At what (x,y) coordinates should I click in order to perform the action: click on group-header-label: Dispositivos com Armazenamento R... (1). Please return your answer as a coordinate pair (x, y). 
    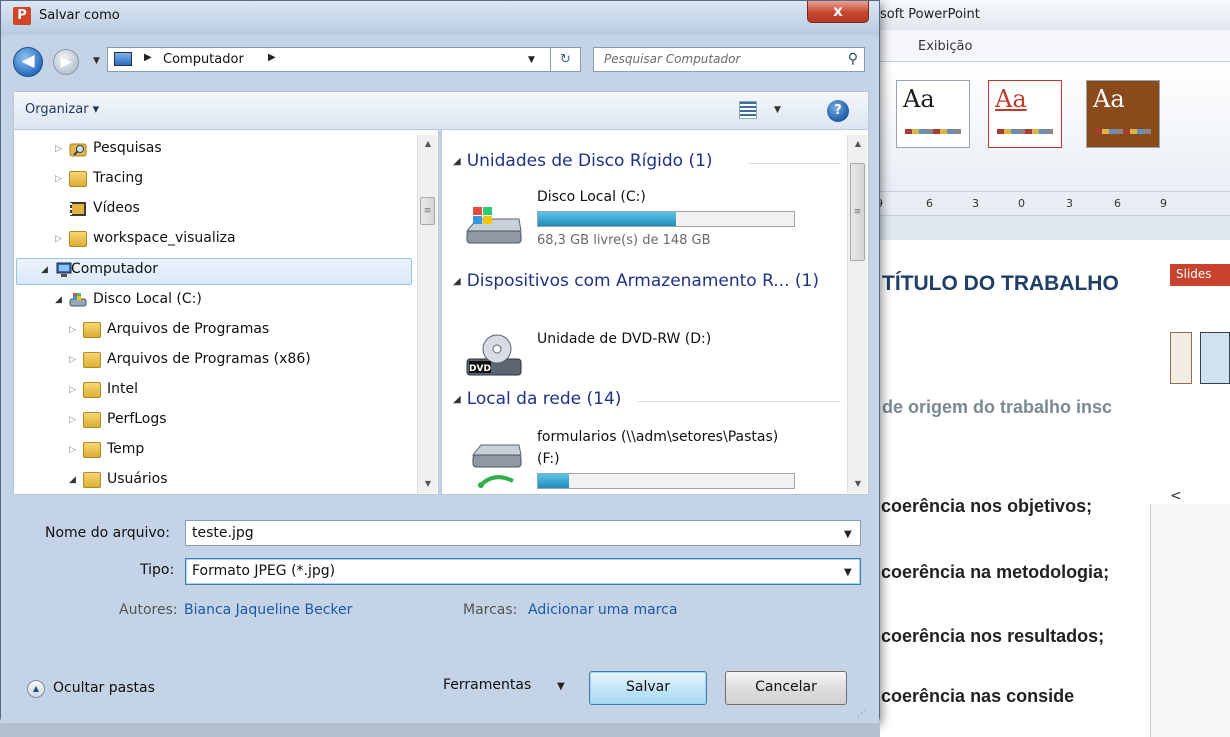
    Looking at the image, I should click on (643, 281).